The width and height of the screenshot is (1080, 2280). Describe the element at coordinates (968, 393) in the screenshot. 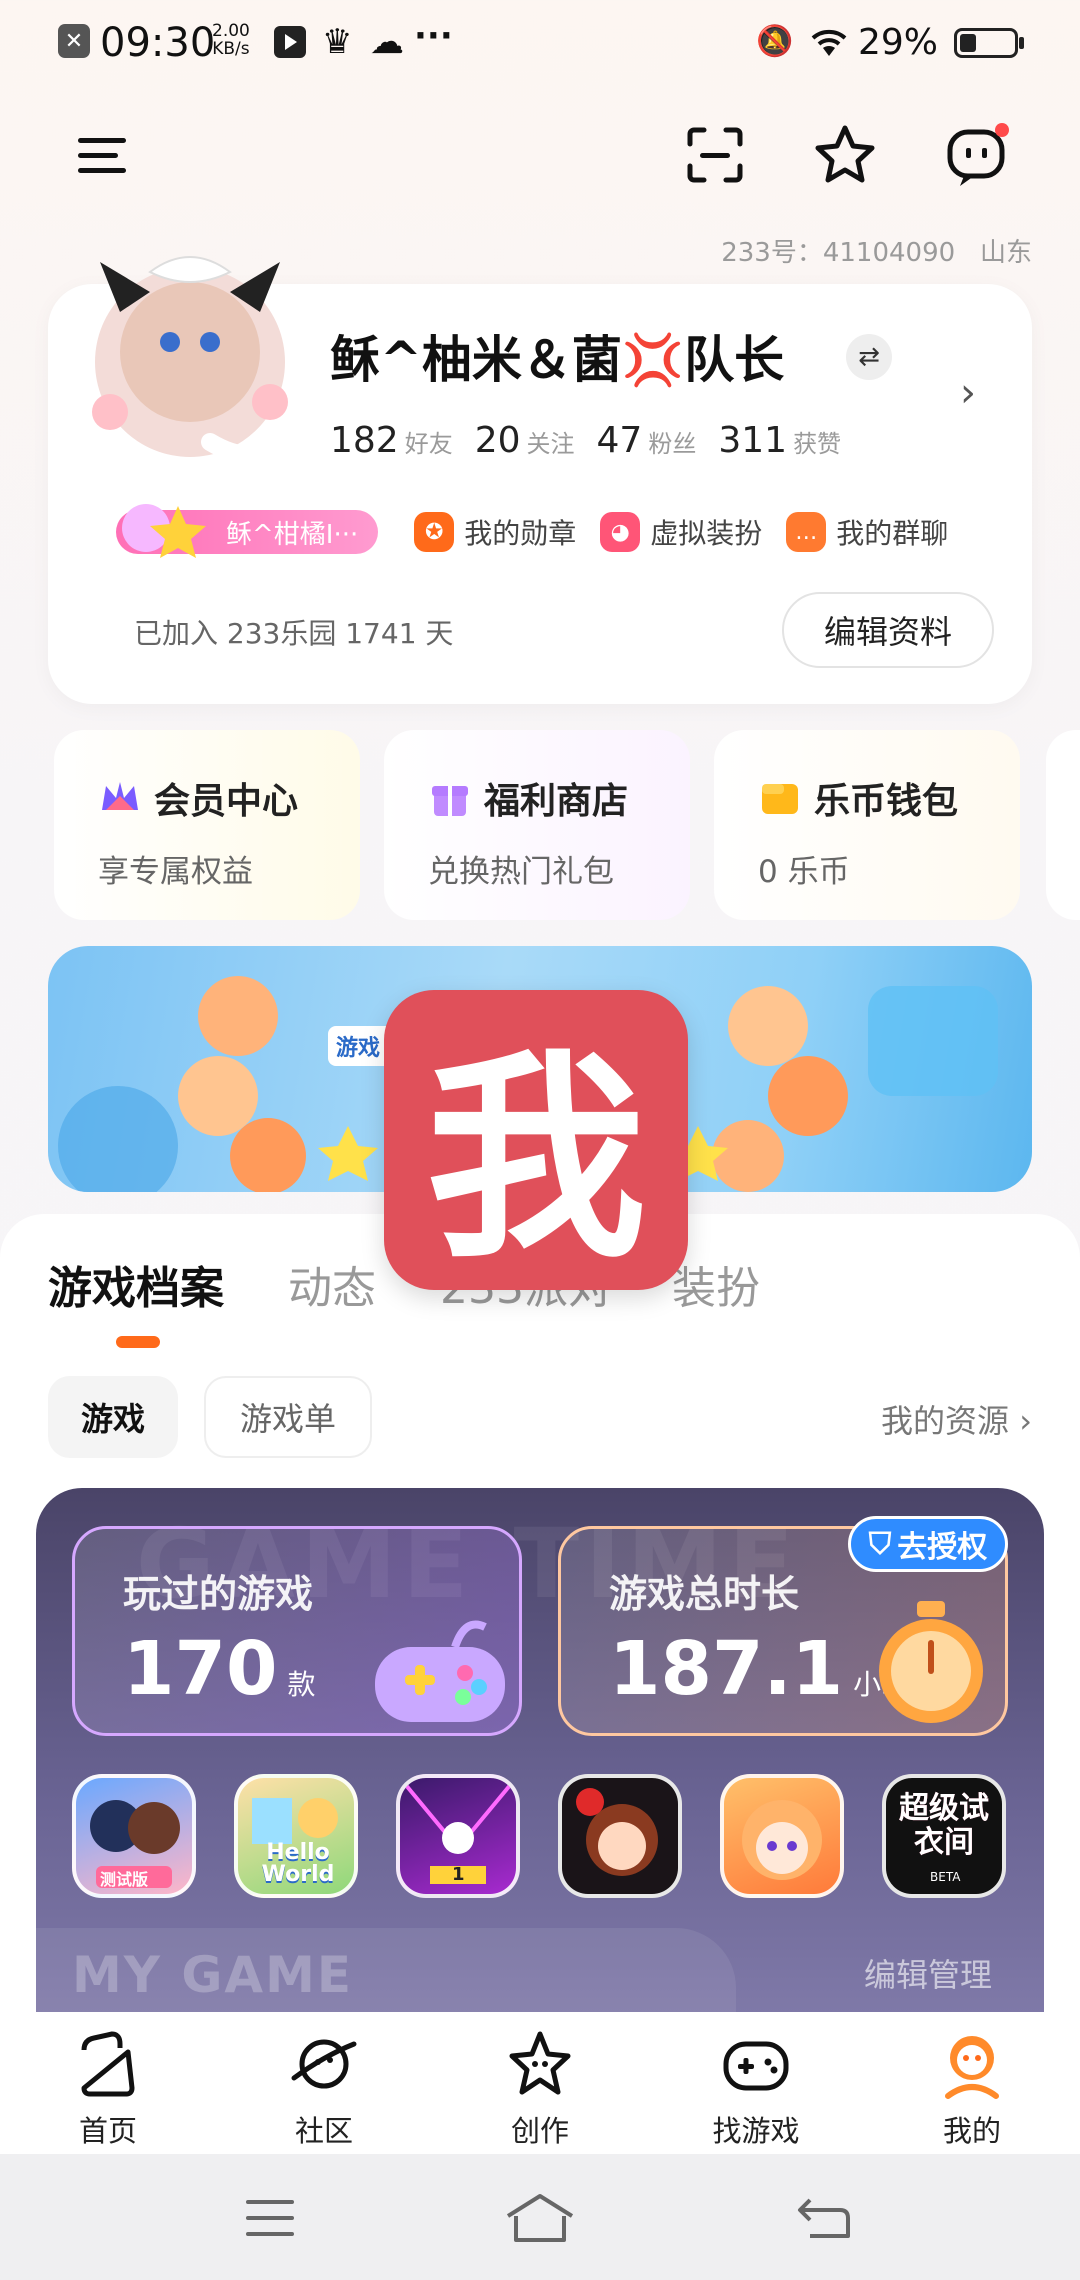

I see `chevron-right-icon: ›` at that location.